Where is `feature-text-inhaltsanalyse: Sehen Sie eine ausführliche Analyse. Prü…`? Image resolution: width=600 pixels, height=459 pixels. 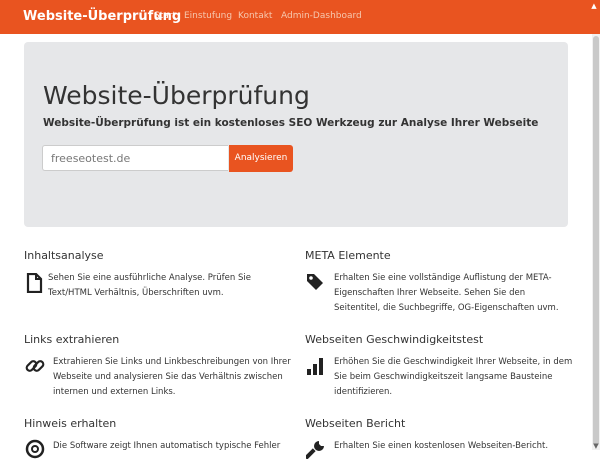 feature-text-inhaltsanalyse: Sehen Sie eine ausführliche Analyse. Prü… is located at coordinates (168, 286).